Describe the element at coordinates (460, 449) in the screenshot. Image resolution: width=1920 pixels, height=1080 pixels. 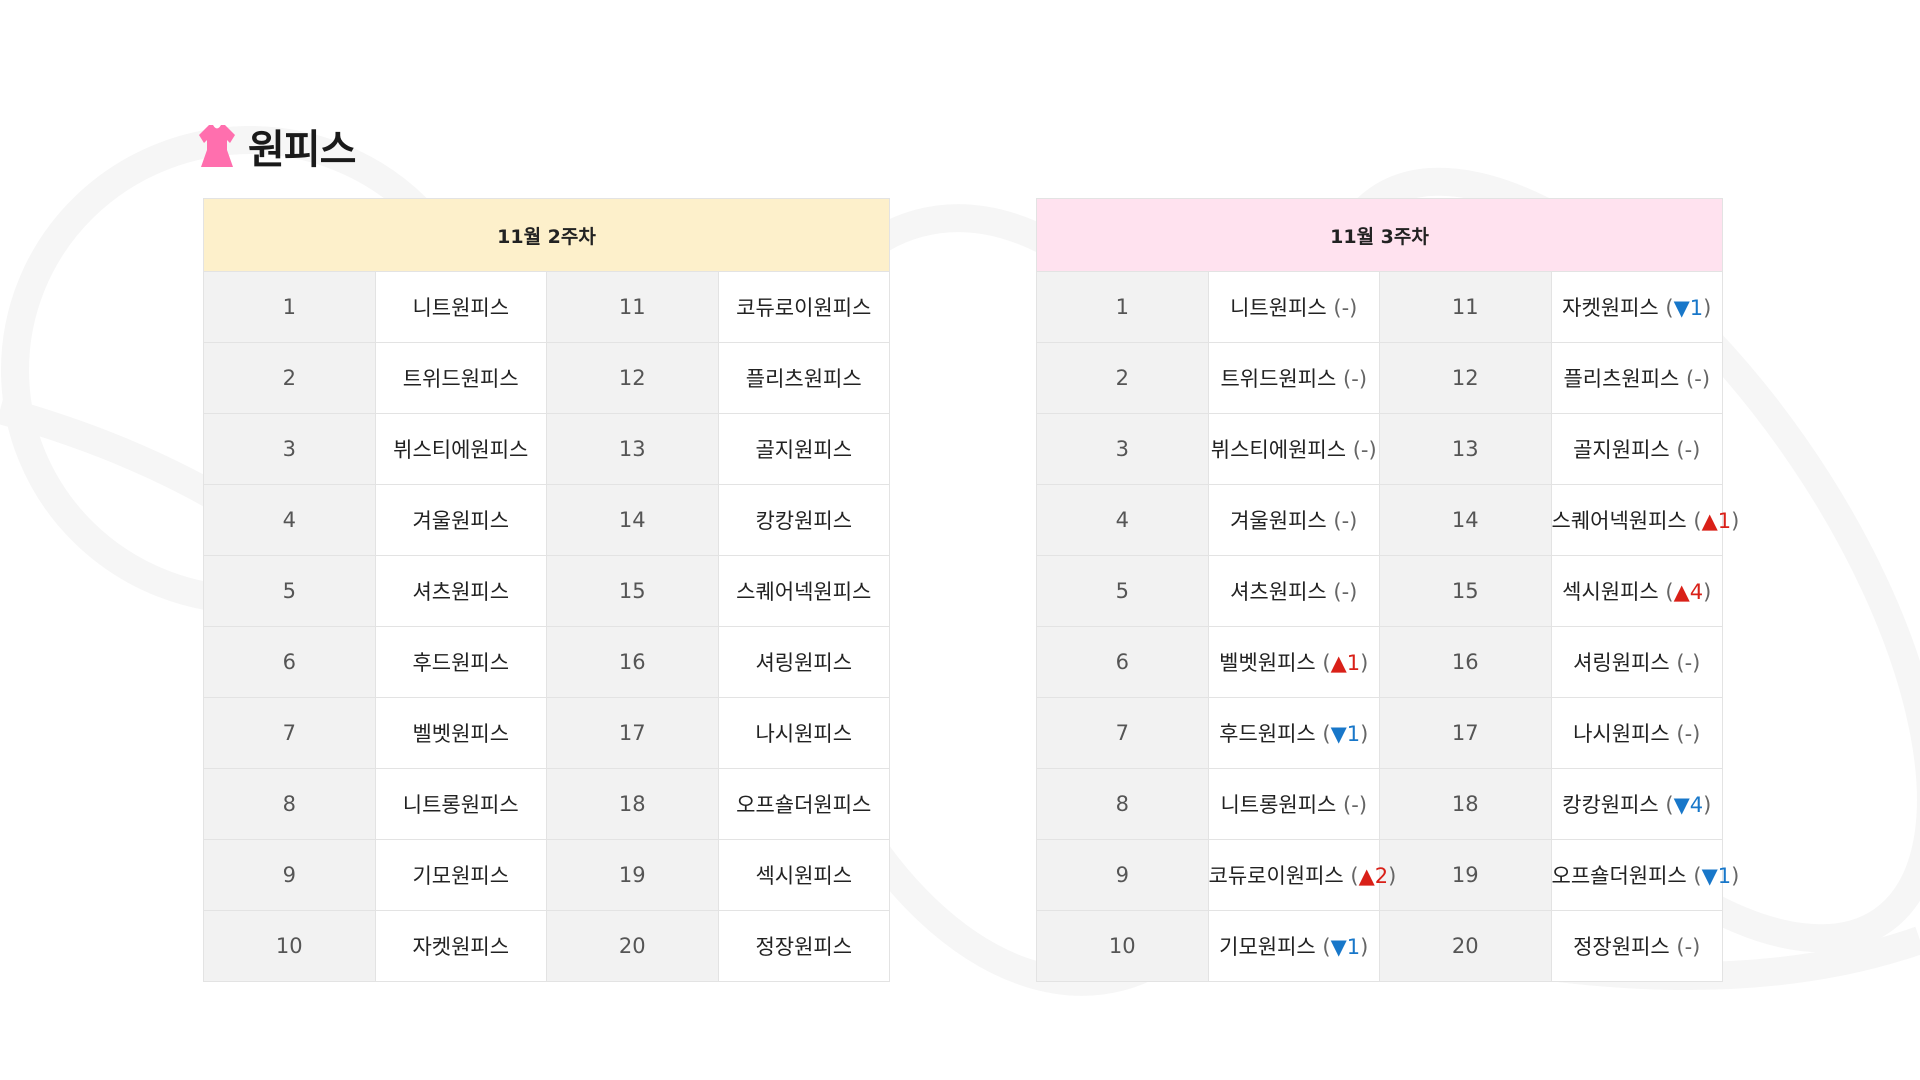
I see `keyword-cell: 뷔스티에원피스` at that location.